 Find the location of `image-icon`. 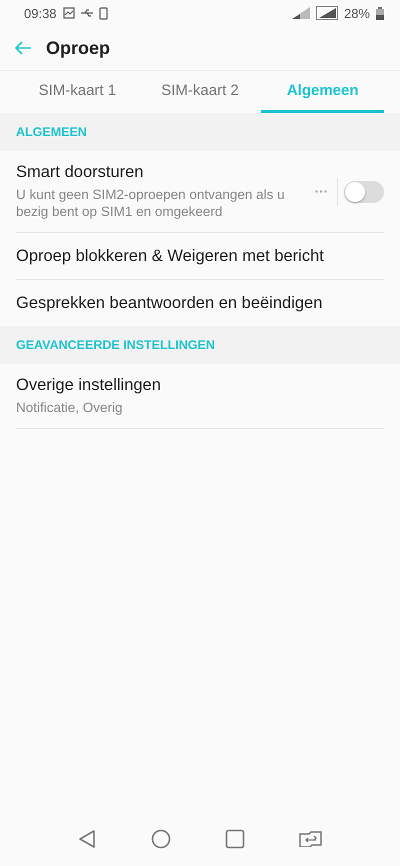

image-icon is located at coordinates (68, 13).